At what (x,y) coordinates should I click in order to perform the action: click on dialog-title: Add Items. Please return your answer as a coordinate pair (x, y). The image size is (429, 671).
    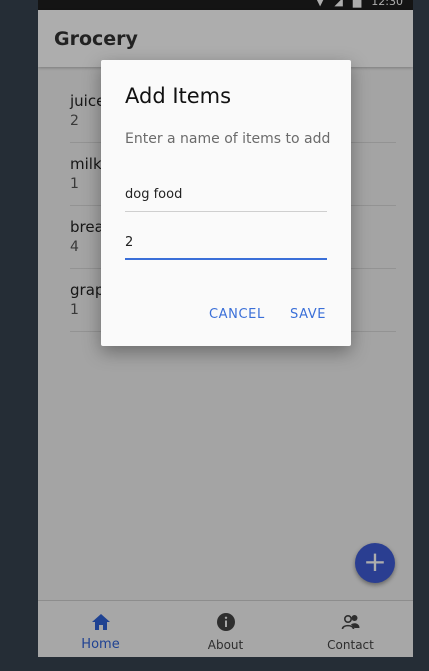
    Looking at the image, I should click on (178, 96).